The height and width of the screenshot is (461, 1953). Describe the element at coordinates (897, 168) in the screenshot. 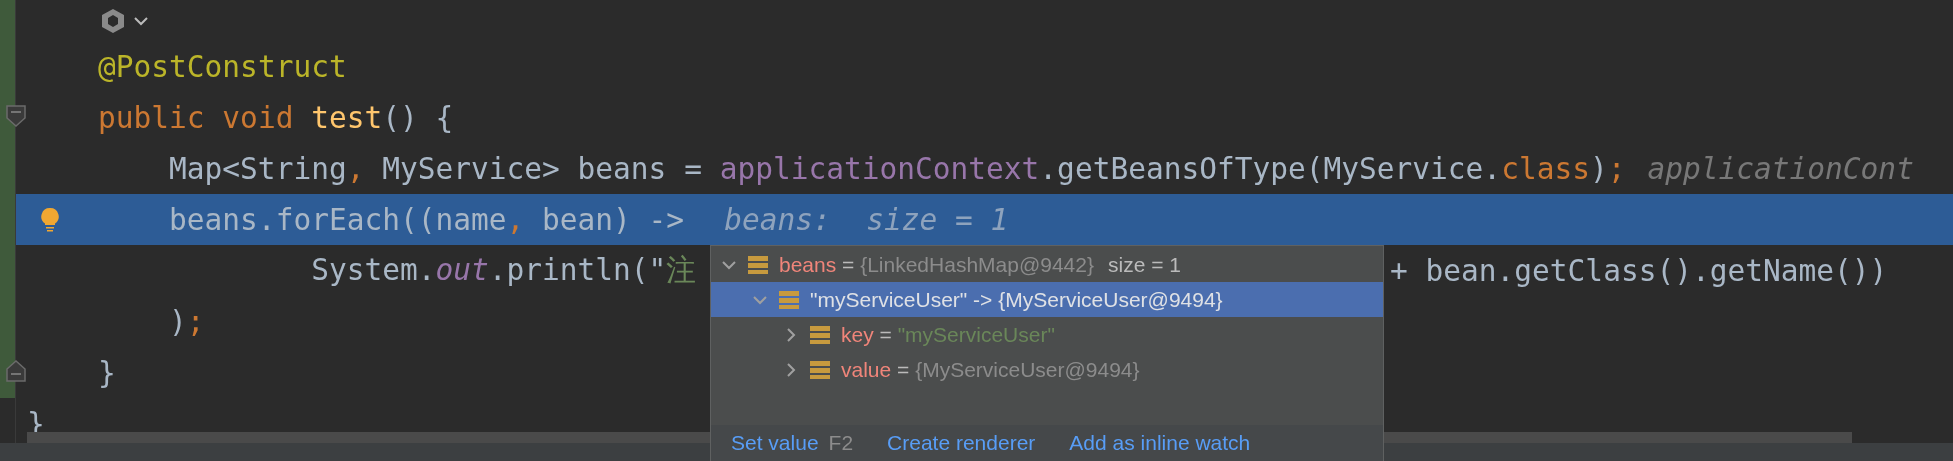

I see `code-line: Map<String, MyService> beans = applicationContext.getBeansOfType(MyService.class);` at that location.